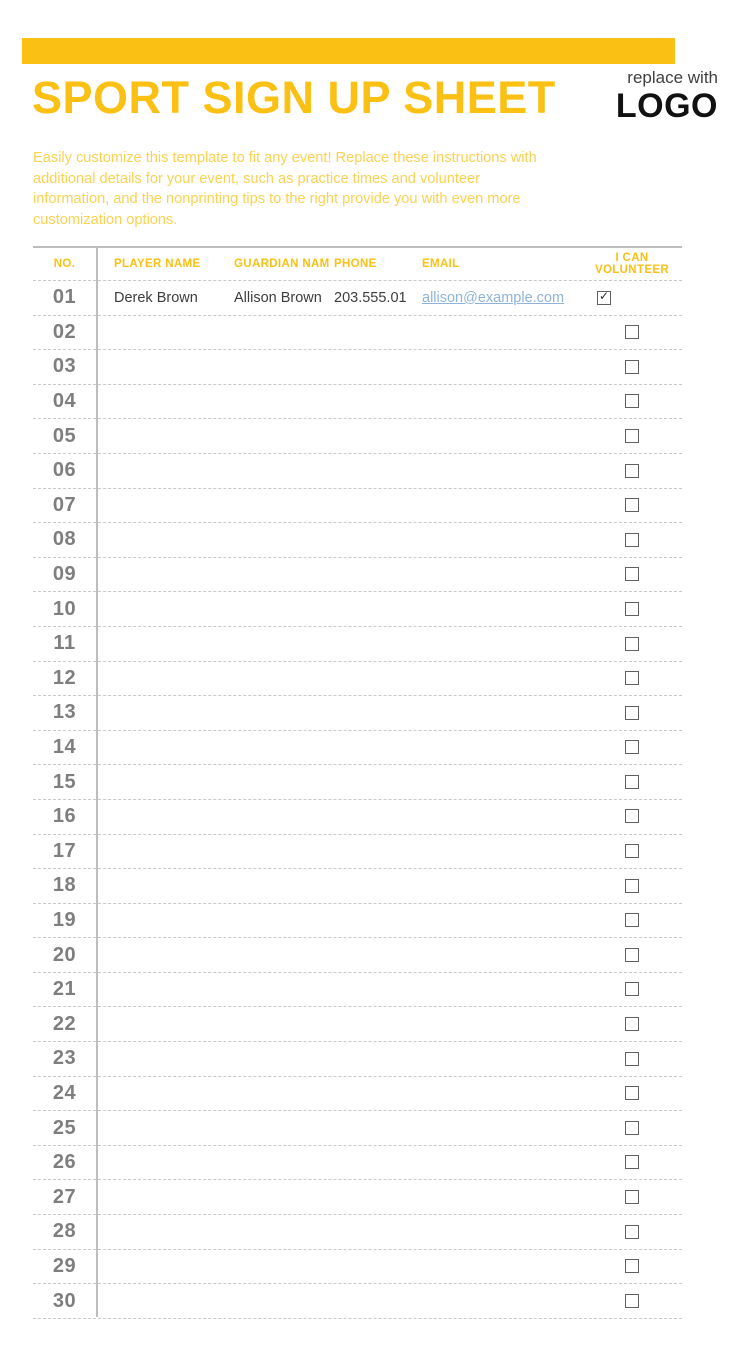 The image size is (750, 1356). What do you see at coordinates (357, 367) in the screenshot?
I see `table-row: 03` at bounding box center [357, 367].